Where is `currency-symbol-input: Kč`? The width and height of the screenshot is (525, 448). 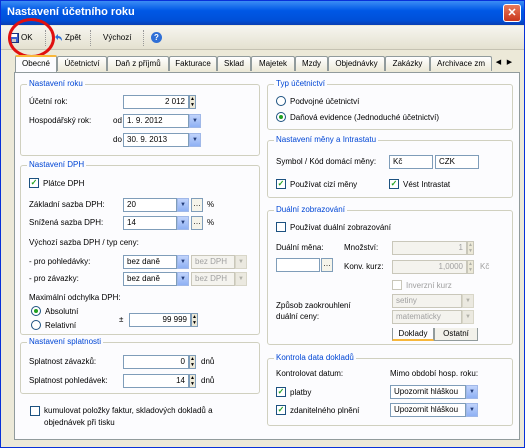 currency-symbol-input: Kč is located at coordinates (411, 162).